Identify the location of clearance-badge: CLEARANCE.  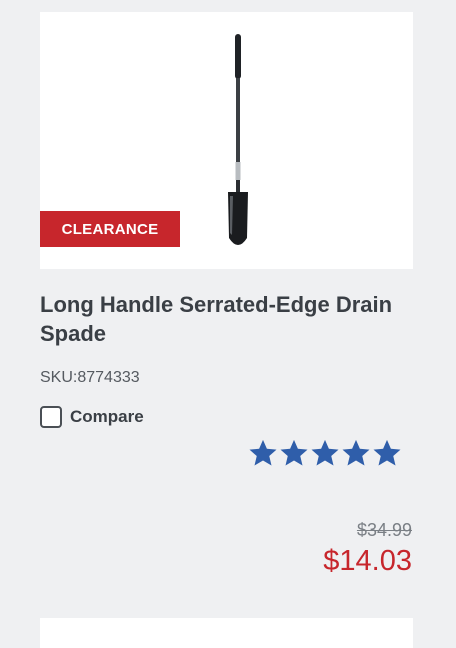
(110, 229).